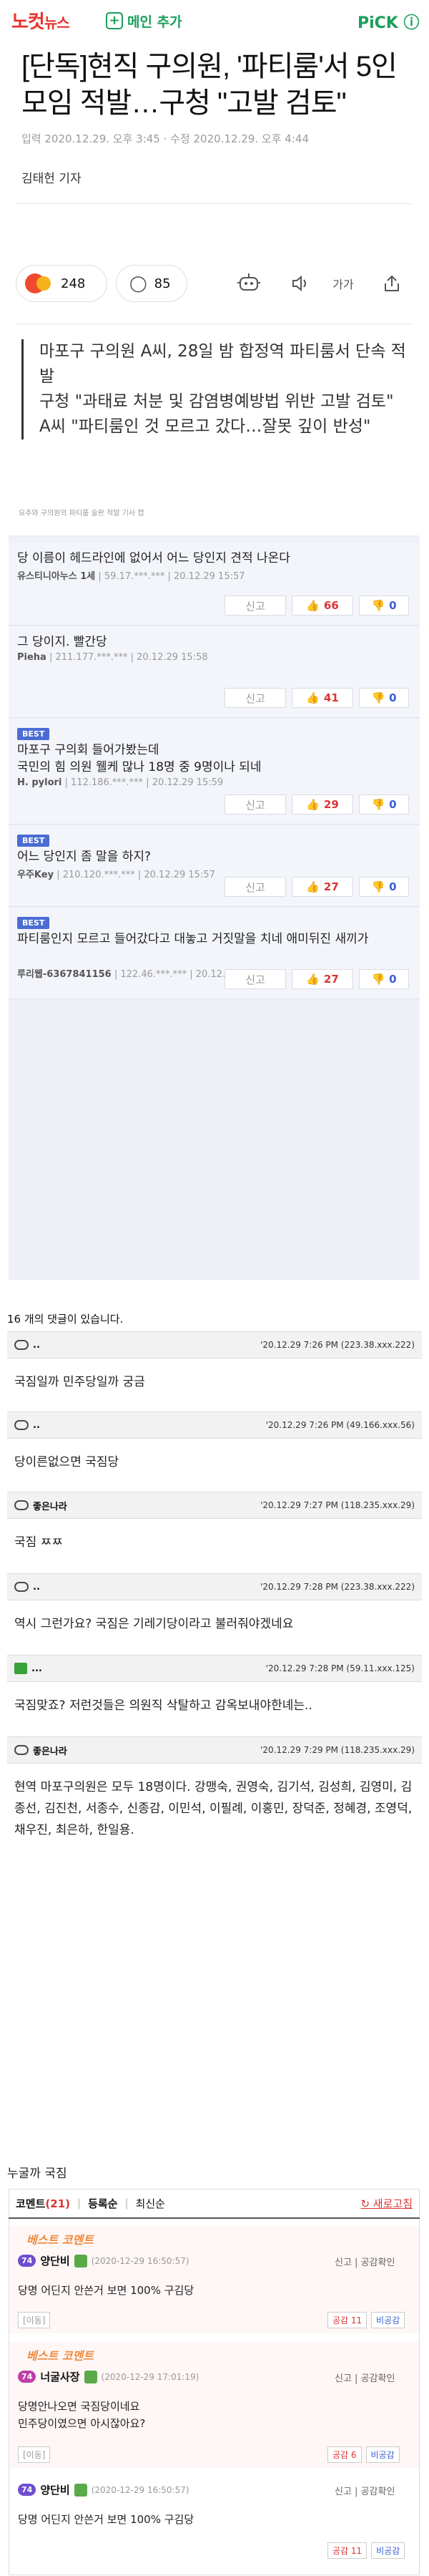 The width and height of the screenshot is (429, 2576). Describe the element at coordinates (27, 2377) in the screenshot. I see `level-badge: 74` at that location.